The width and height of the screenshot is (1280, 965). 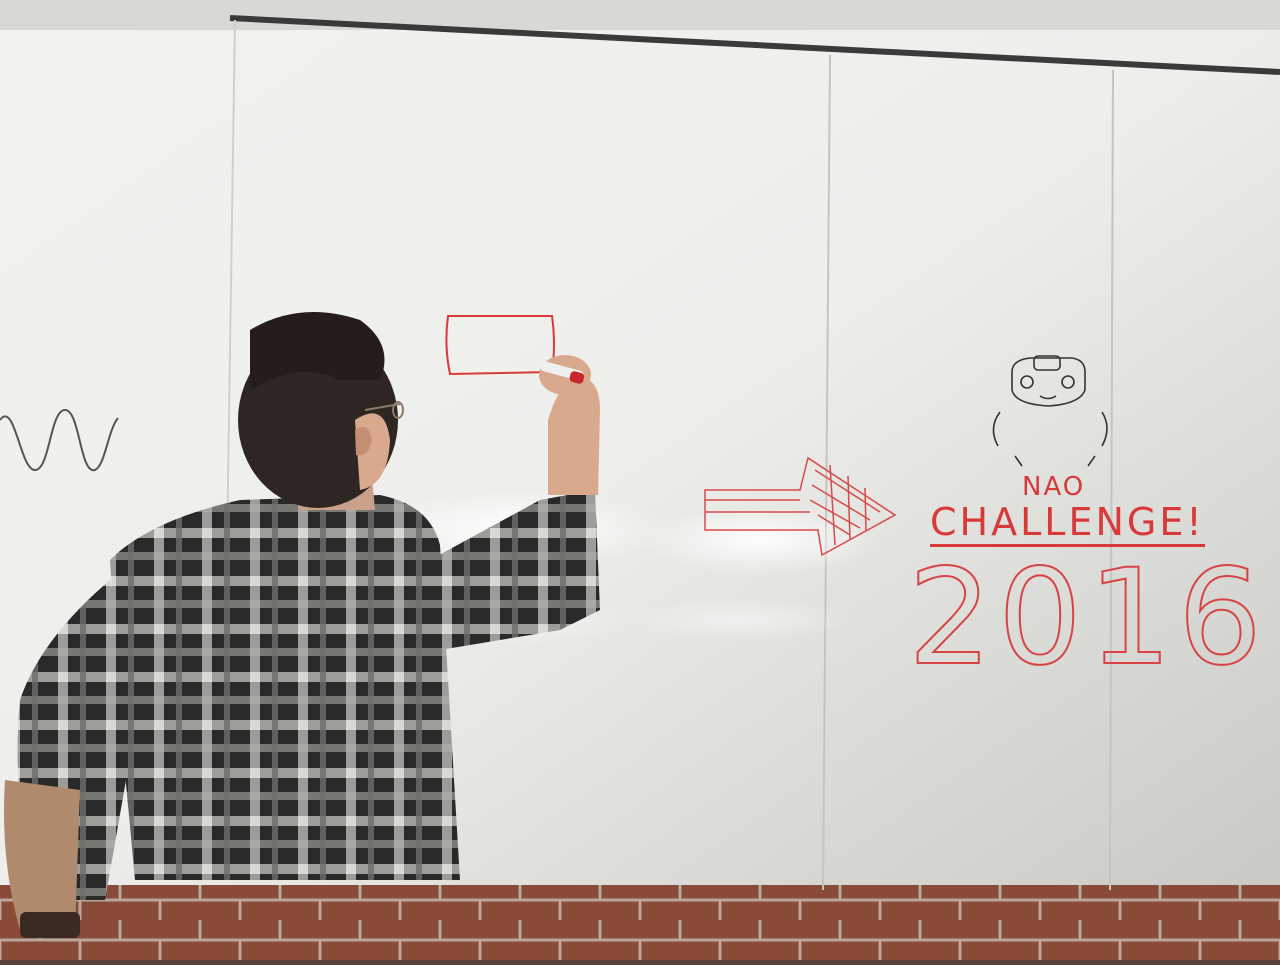 What do you see at coordinates (1087, 618) in the screenshot?
I see `year-text: 2016` at bounding box center [1087, 618].